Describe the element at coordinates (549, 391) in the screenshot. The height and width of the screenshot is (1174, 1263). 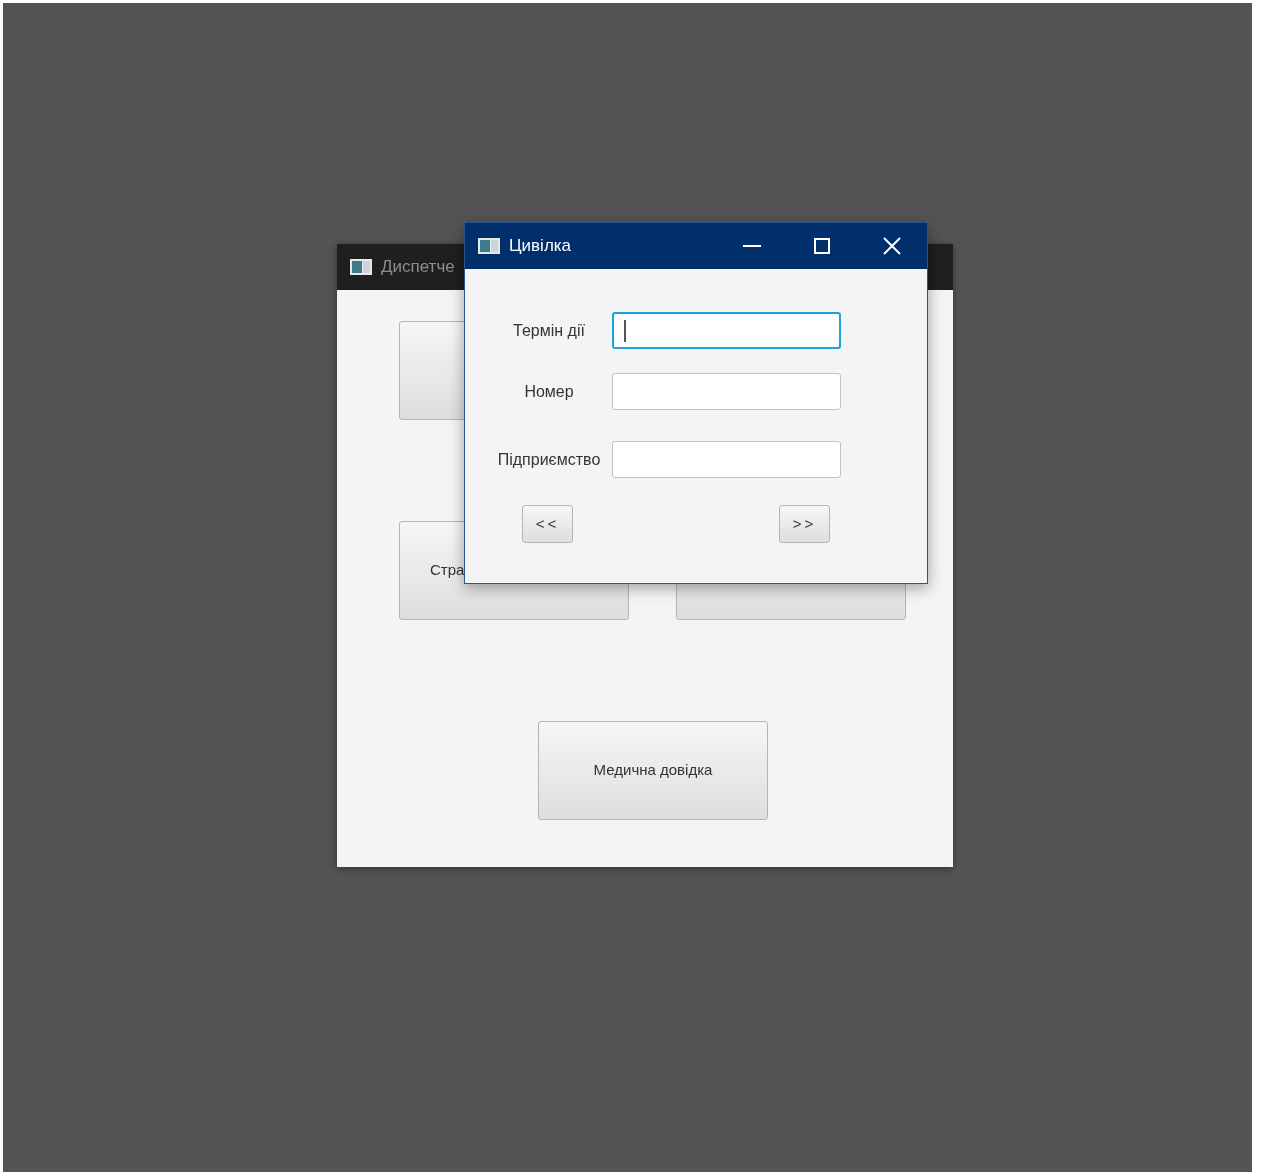
I see `field-label: Номер` at that location.